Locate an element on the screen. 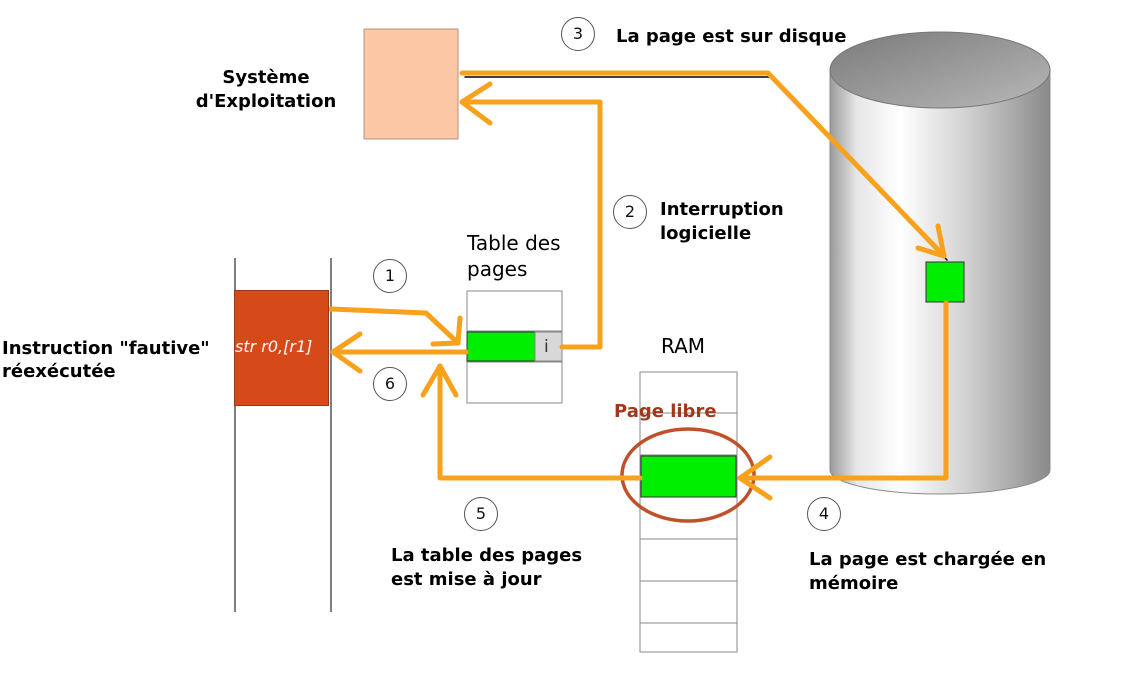 This screenshot has height=678, width=1122. disk-page is located at coordinates (945, 282).